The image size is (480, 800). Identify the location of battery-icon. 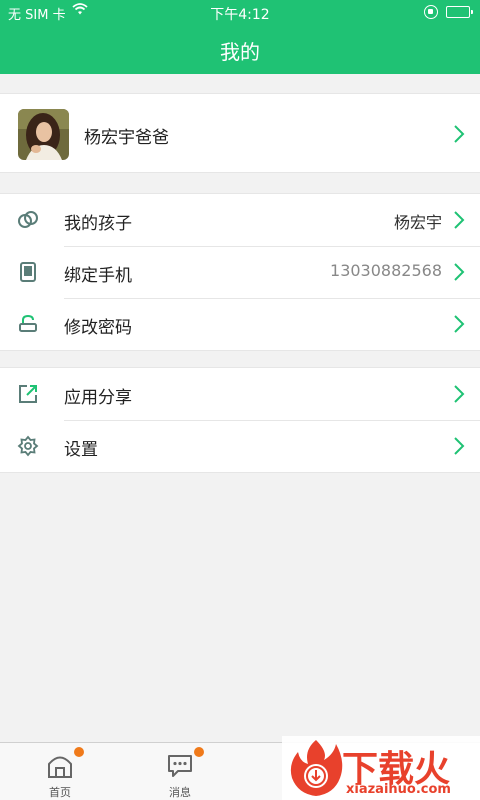
(459, 12).